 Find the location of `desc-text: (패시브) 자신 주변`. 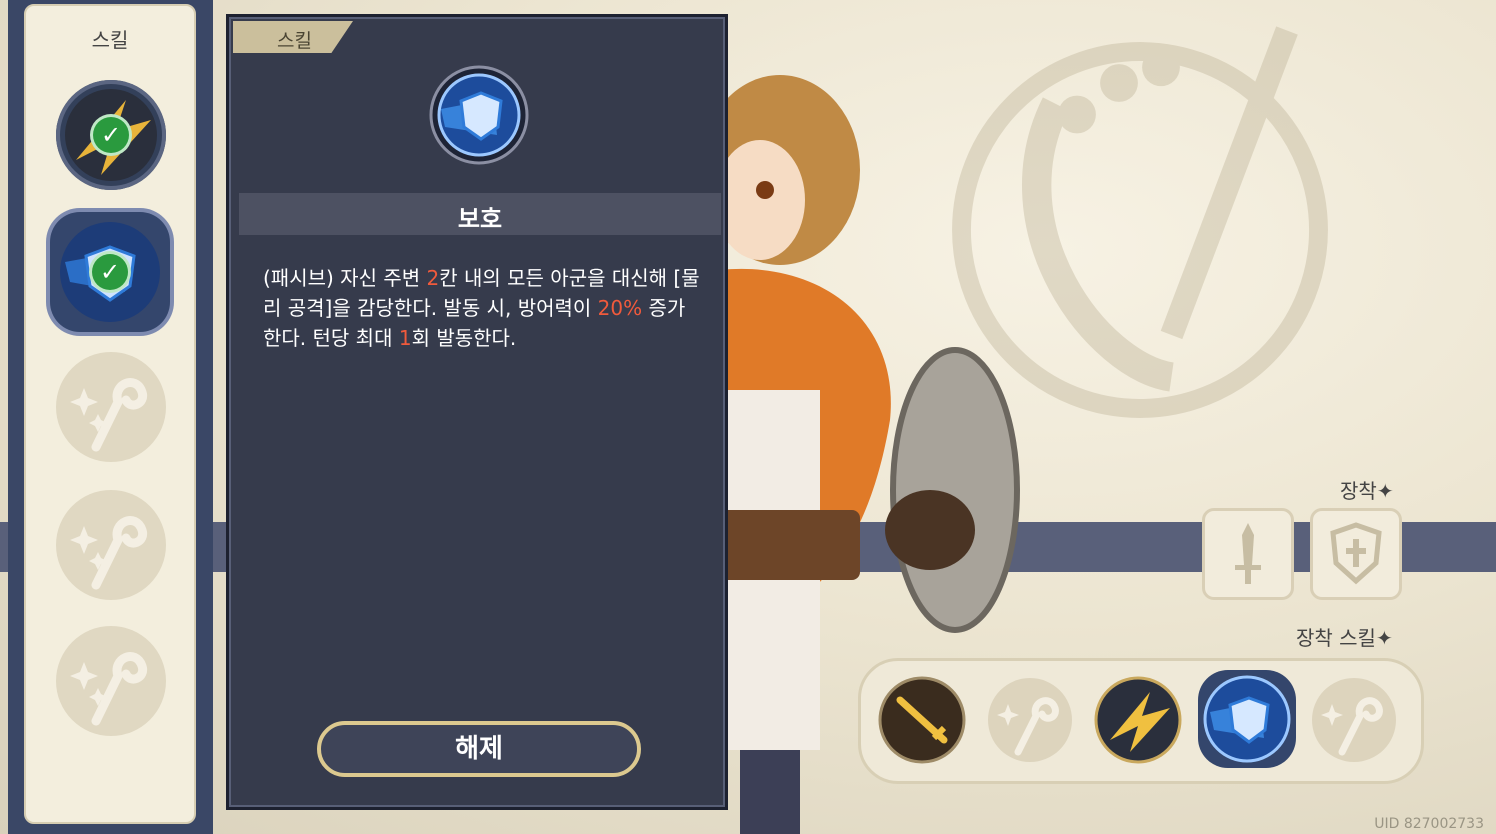

desc-text: (패시브) 자신 주변 is located at coordinates (345, 278).